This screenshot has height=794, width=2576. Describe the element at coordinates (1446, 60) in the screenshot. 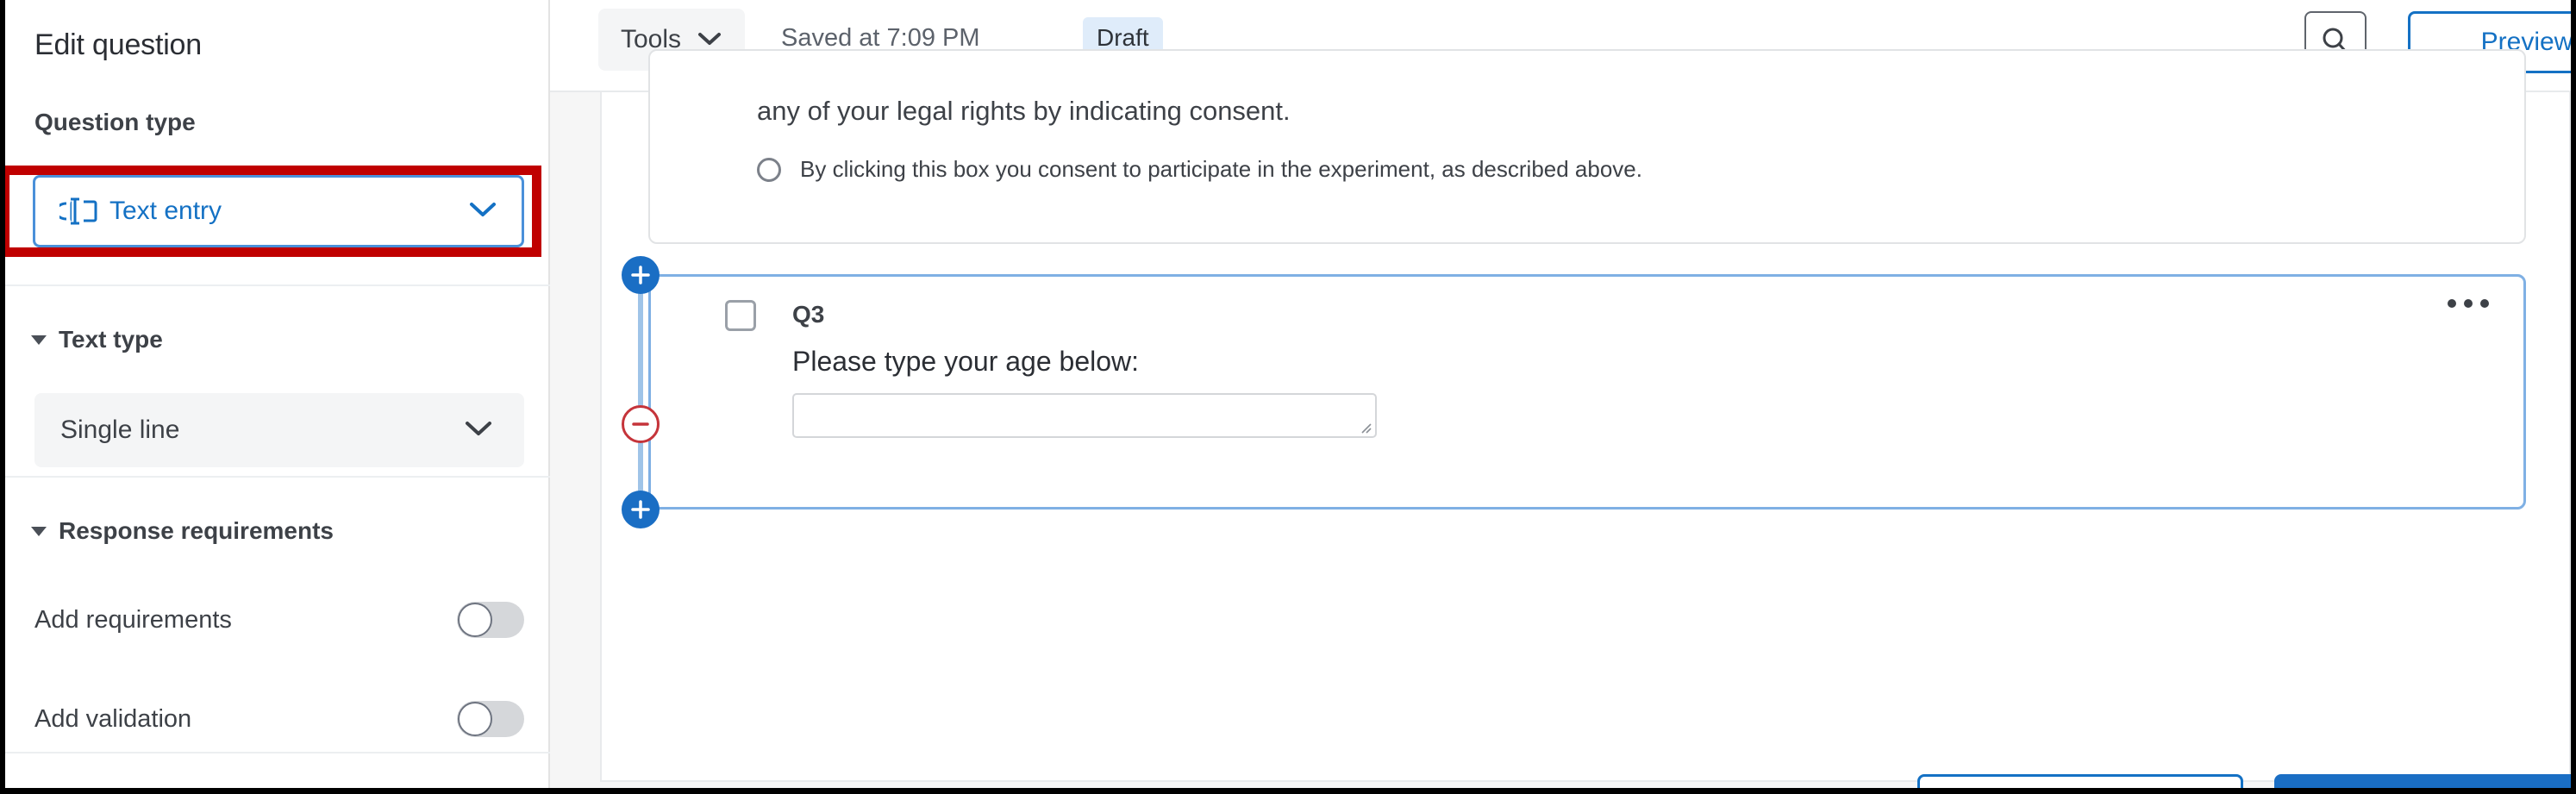

I see `consent-clipped-text: . , , ,` at that location.